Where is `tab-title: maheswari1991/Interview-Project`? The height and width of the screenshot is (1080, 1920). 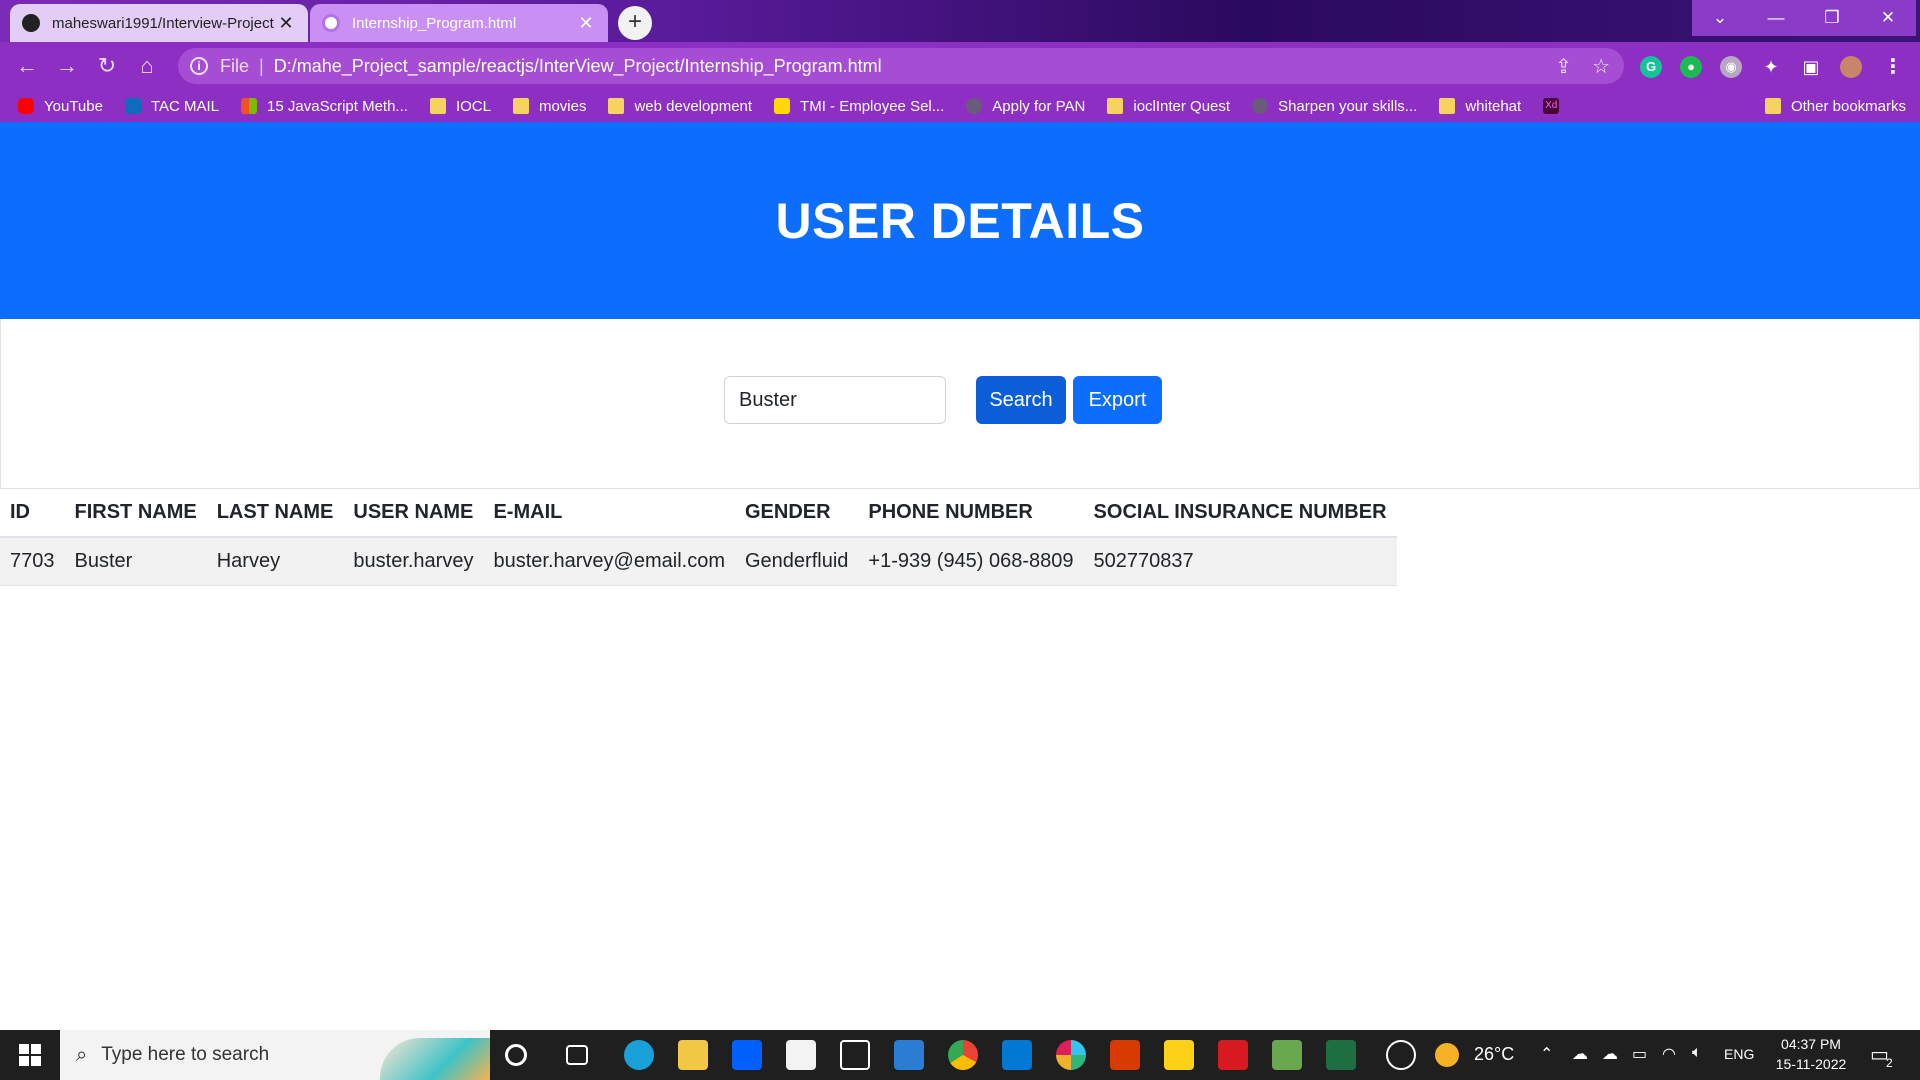
tab-title: maheswari1991/Interview-Project is located at coordinates (163, 23).